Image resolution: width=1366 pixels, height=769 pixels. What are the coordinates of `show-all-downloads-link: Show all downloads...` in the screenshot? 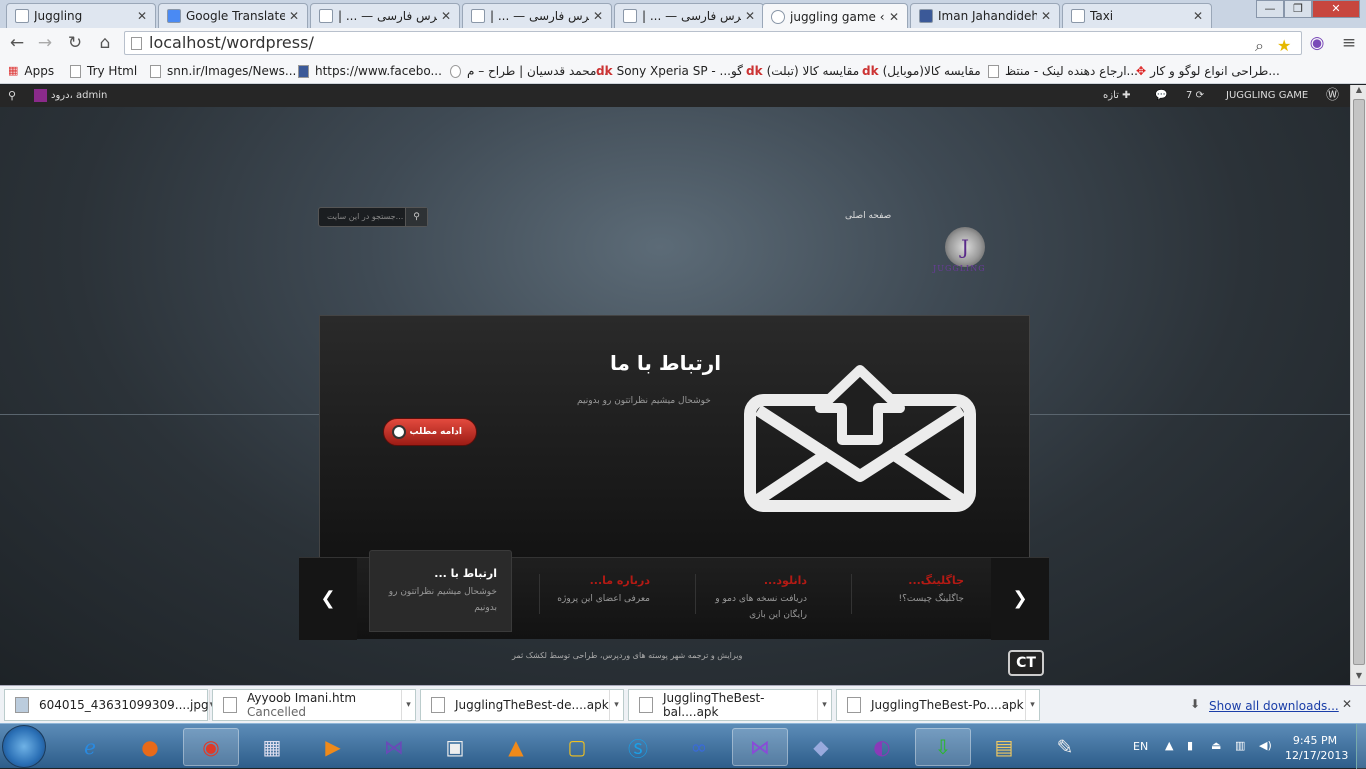 It's located at (1274, 706).